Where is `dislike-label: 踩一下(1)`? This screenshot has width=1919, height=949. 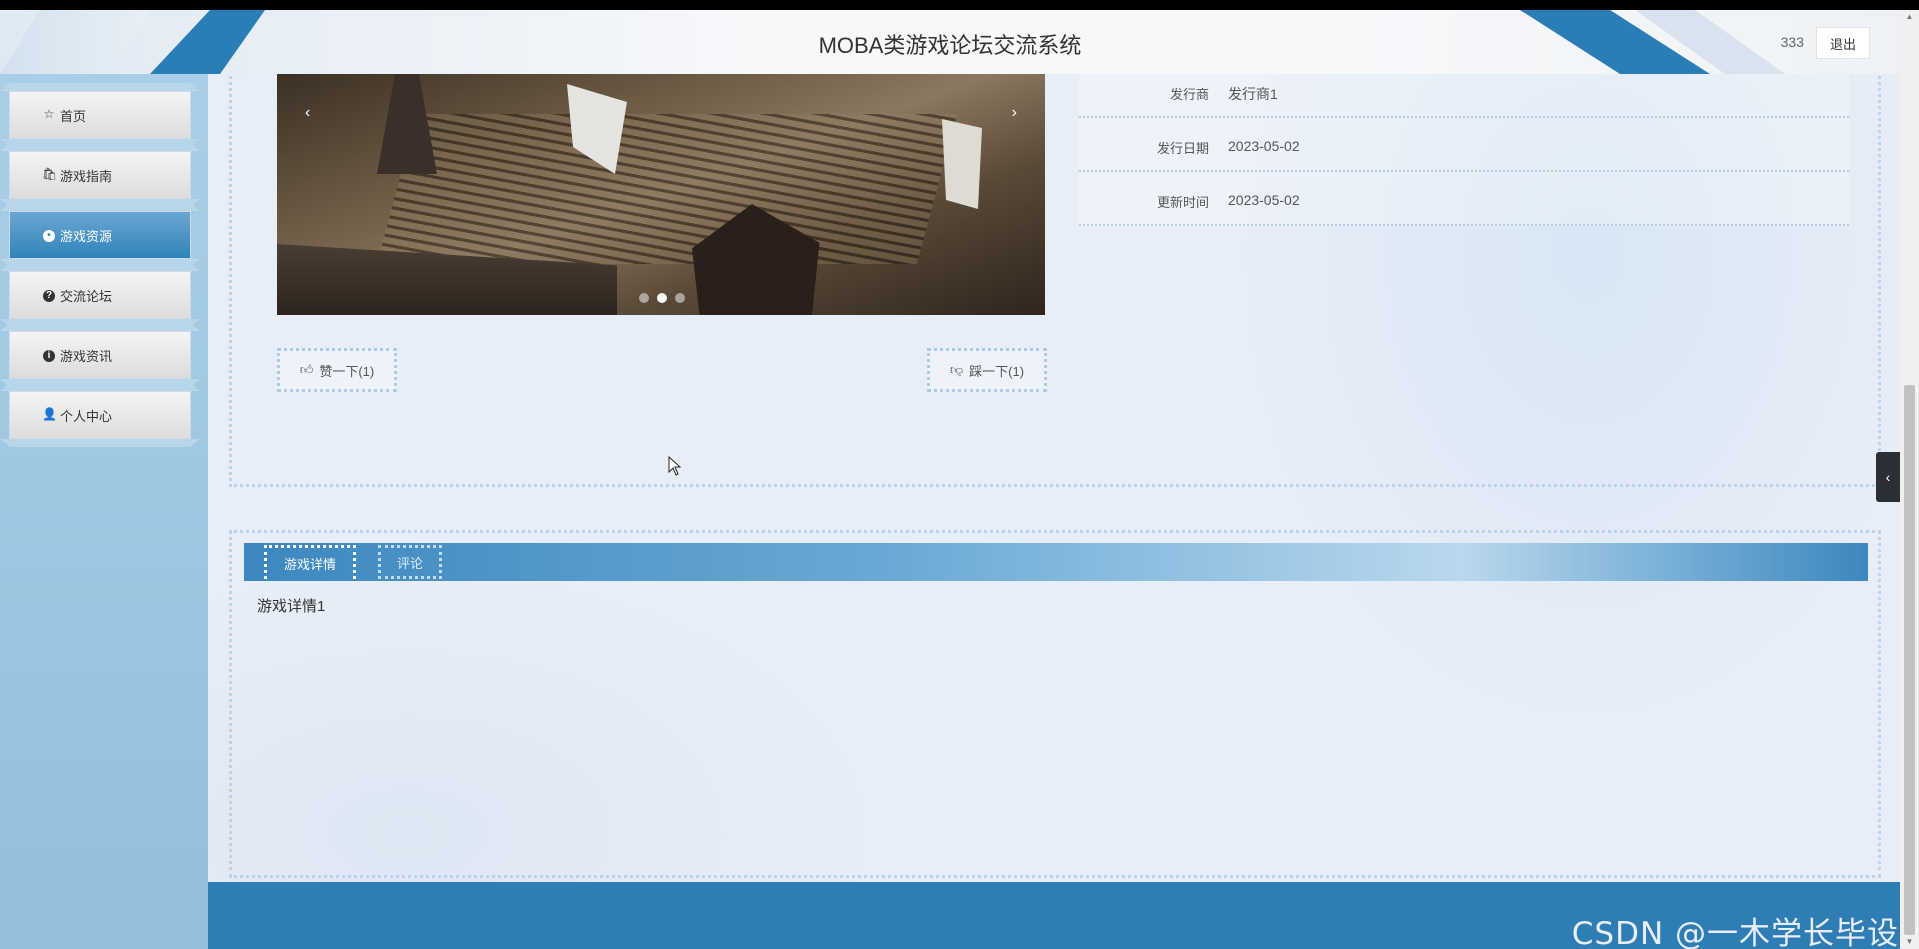
dislike-label: 踩一下(1) is located at coordinates (997, 371).